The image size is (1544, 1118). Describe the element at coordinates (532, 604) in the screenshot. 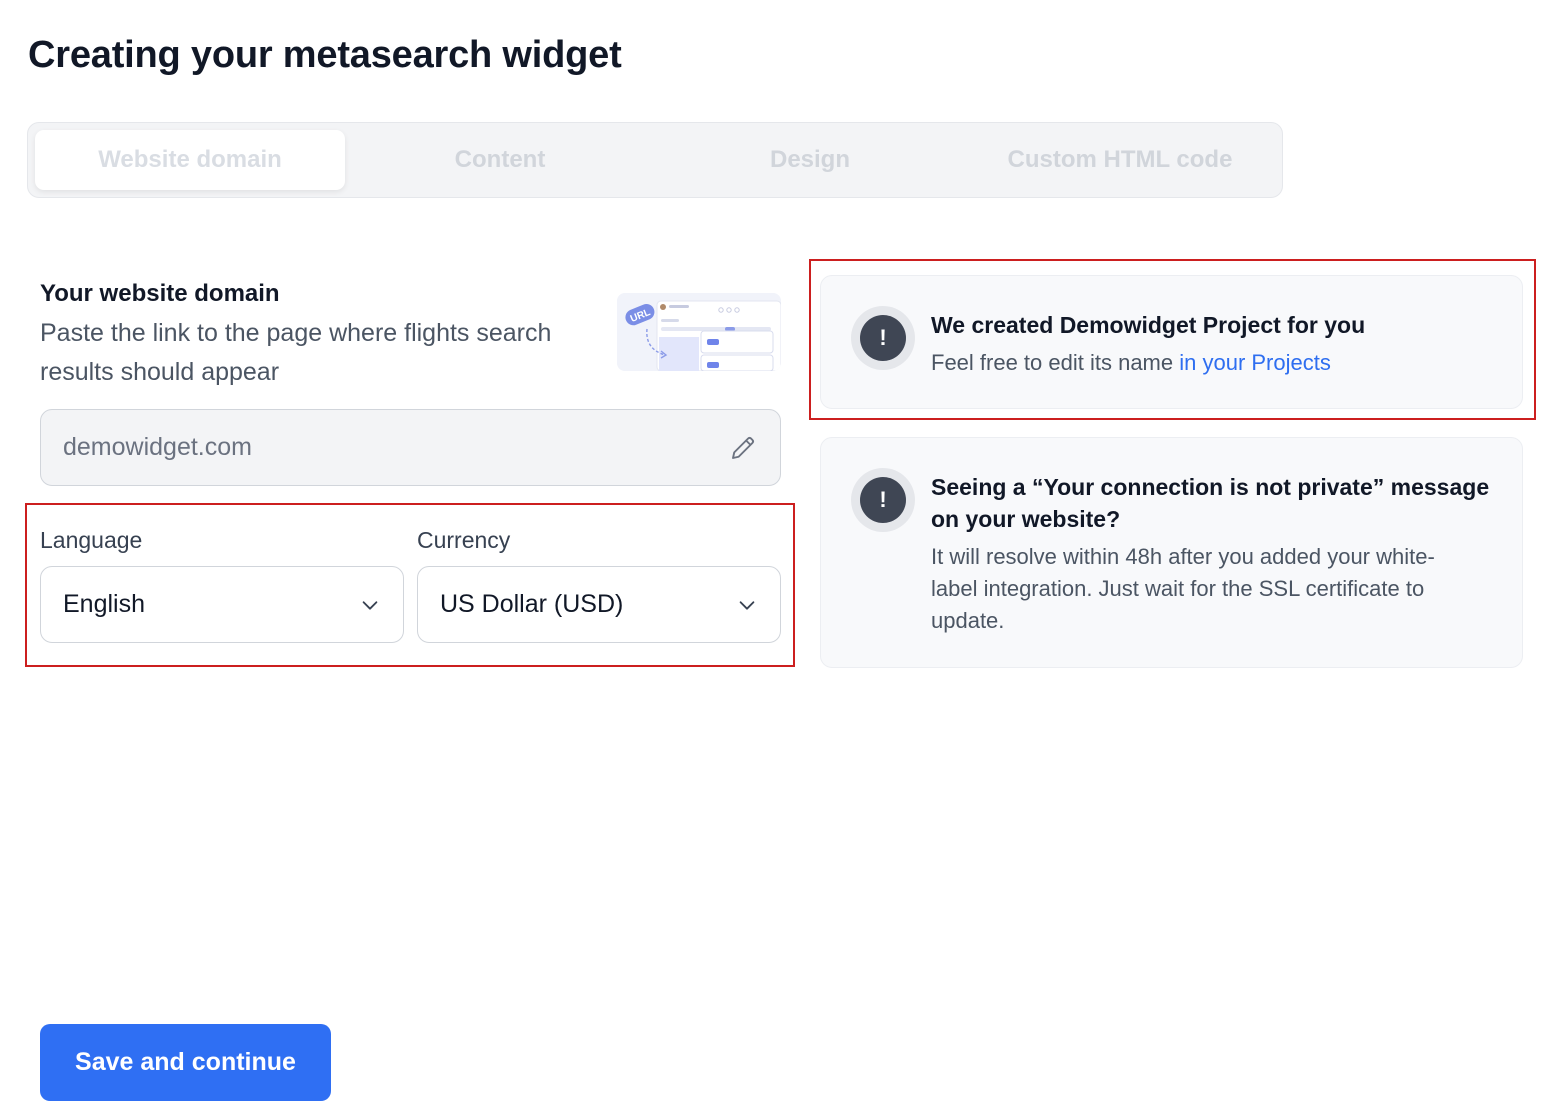

I see `currency-value: US Dollar (USD)` at that location.